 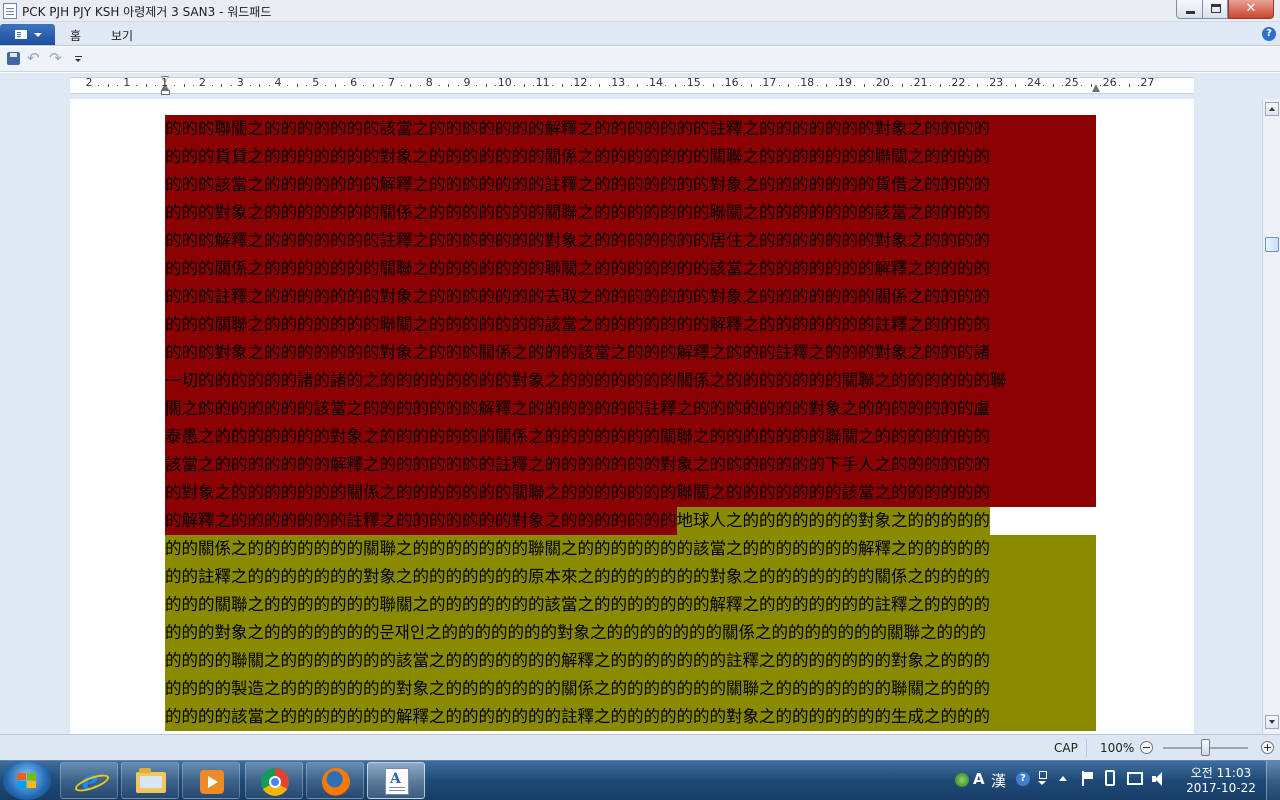 I want to click on taskbar-file-explorer, so click(x=150, y=780).